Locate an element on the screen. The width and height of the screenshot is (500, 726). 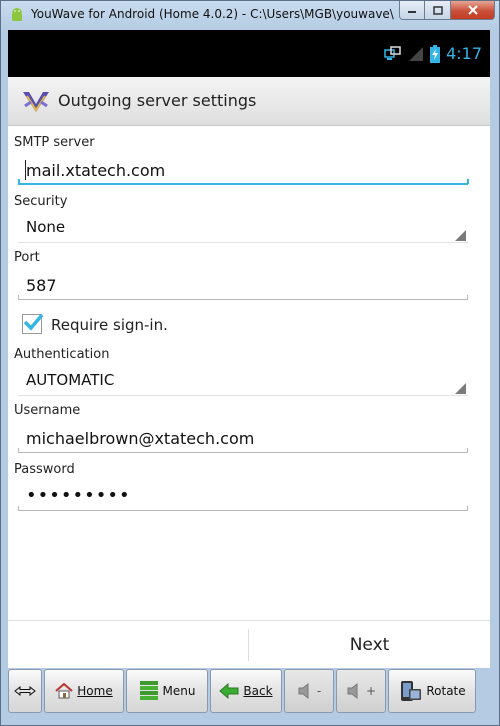
maximize-icon is located at coordinates (437, 10).